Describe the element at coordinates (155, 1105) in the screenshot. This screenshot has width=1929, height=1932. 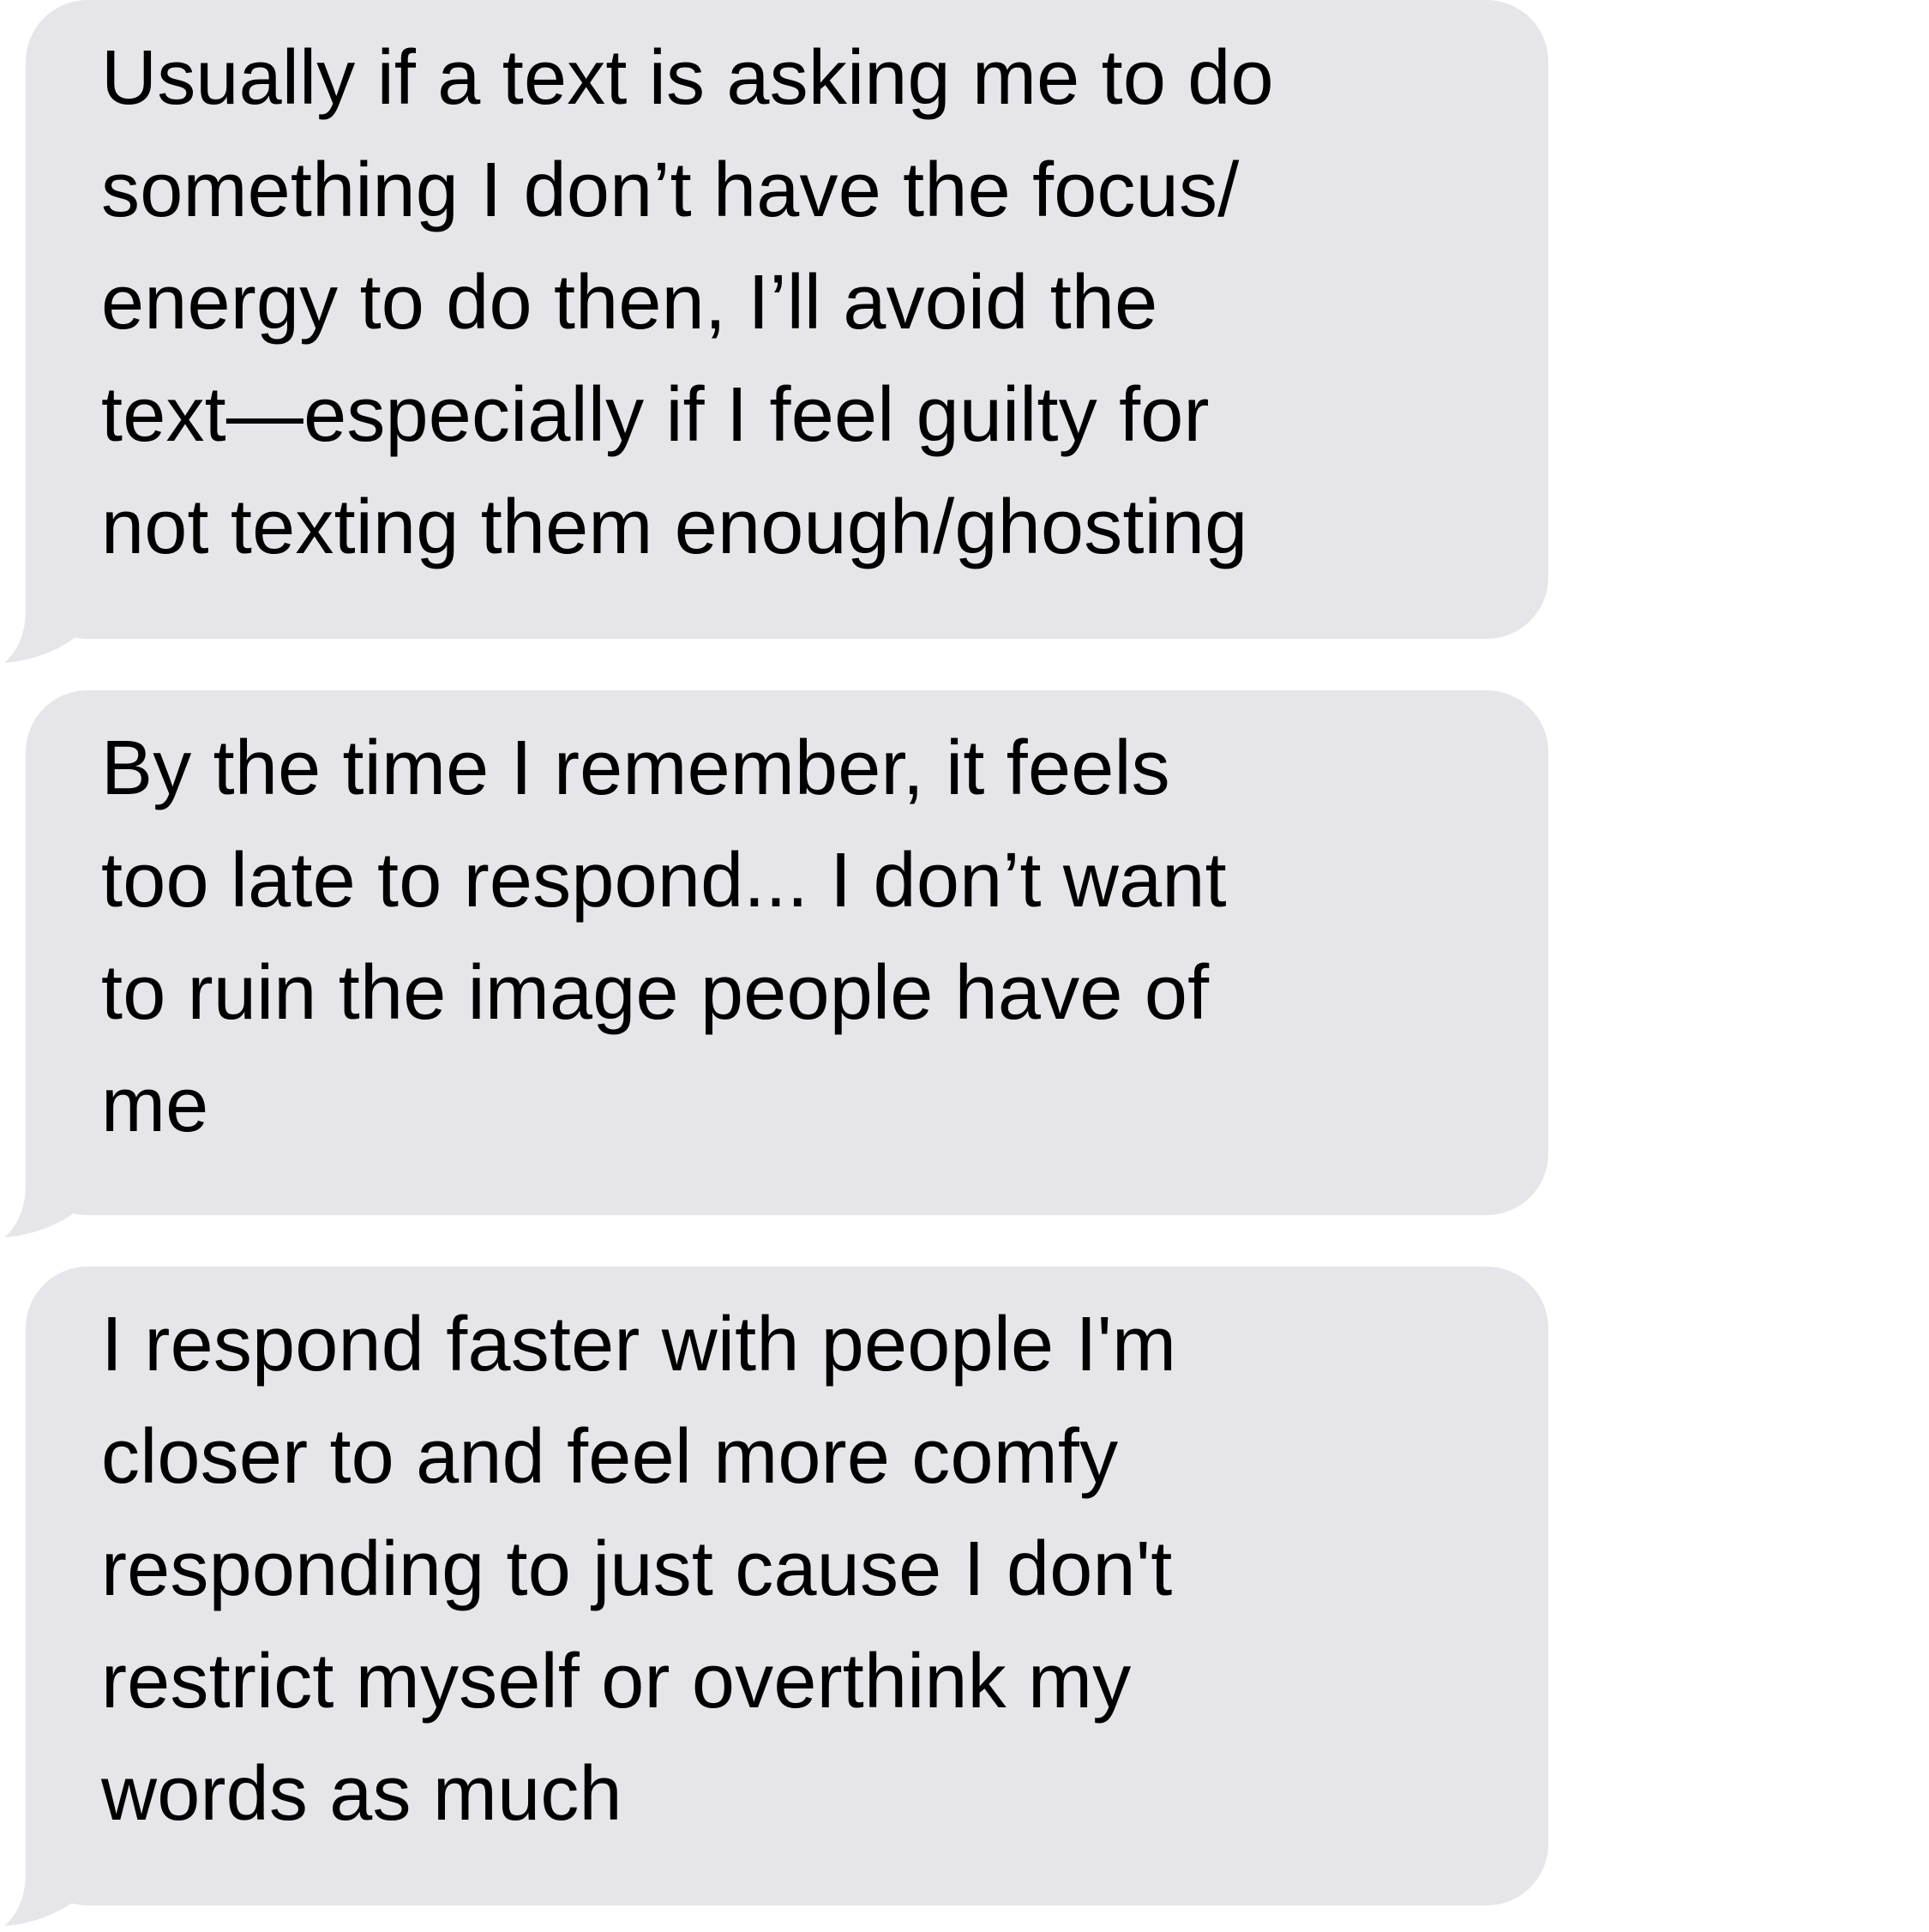
I see `message-text-line: me` at that location.